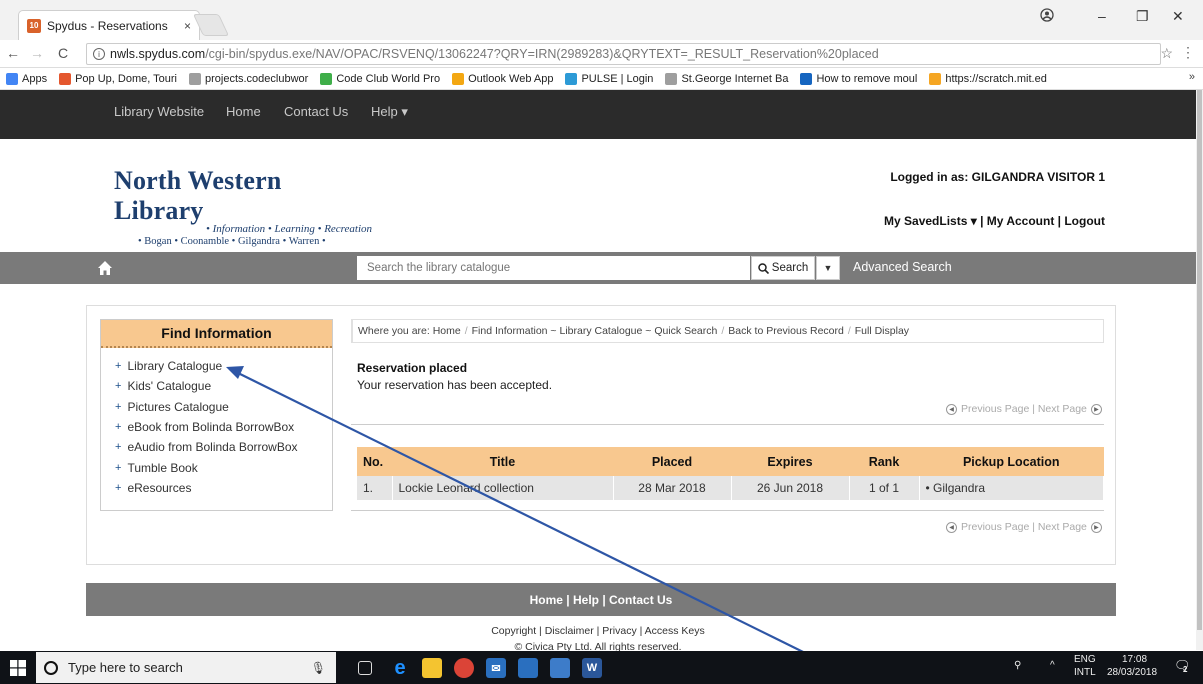  What do you see at coordinates (63, 53) in the screenshot?
I see `reload-icon: C` at bounding box center [63, 53].